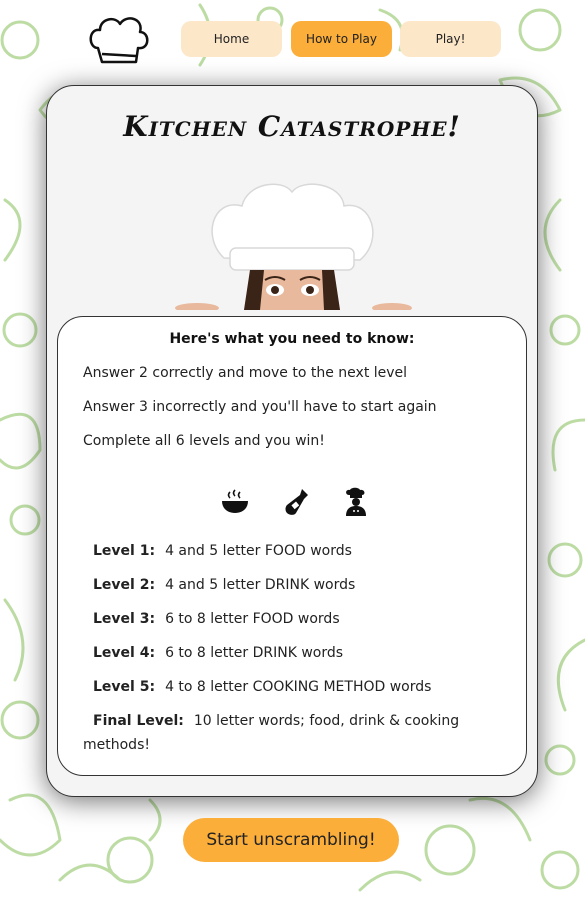 The width and height of the screenshot is (585, 898). I want to click on start-unscrambling-button: Start unscrambling!, so click(291, 840).